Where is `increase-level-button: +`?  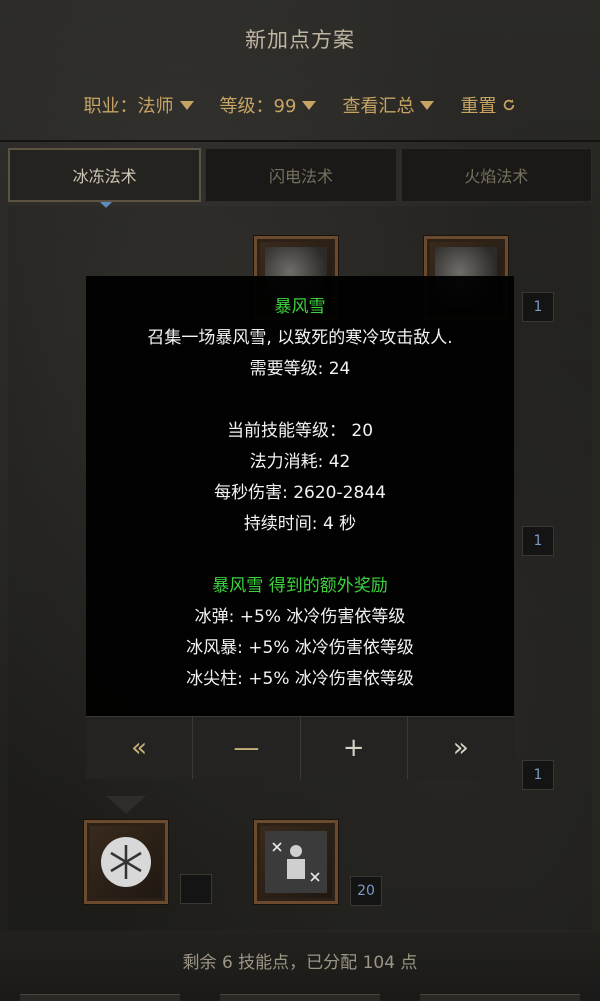 increase-level-button: + is located at coordinates (354, 748).